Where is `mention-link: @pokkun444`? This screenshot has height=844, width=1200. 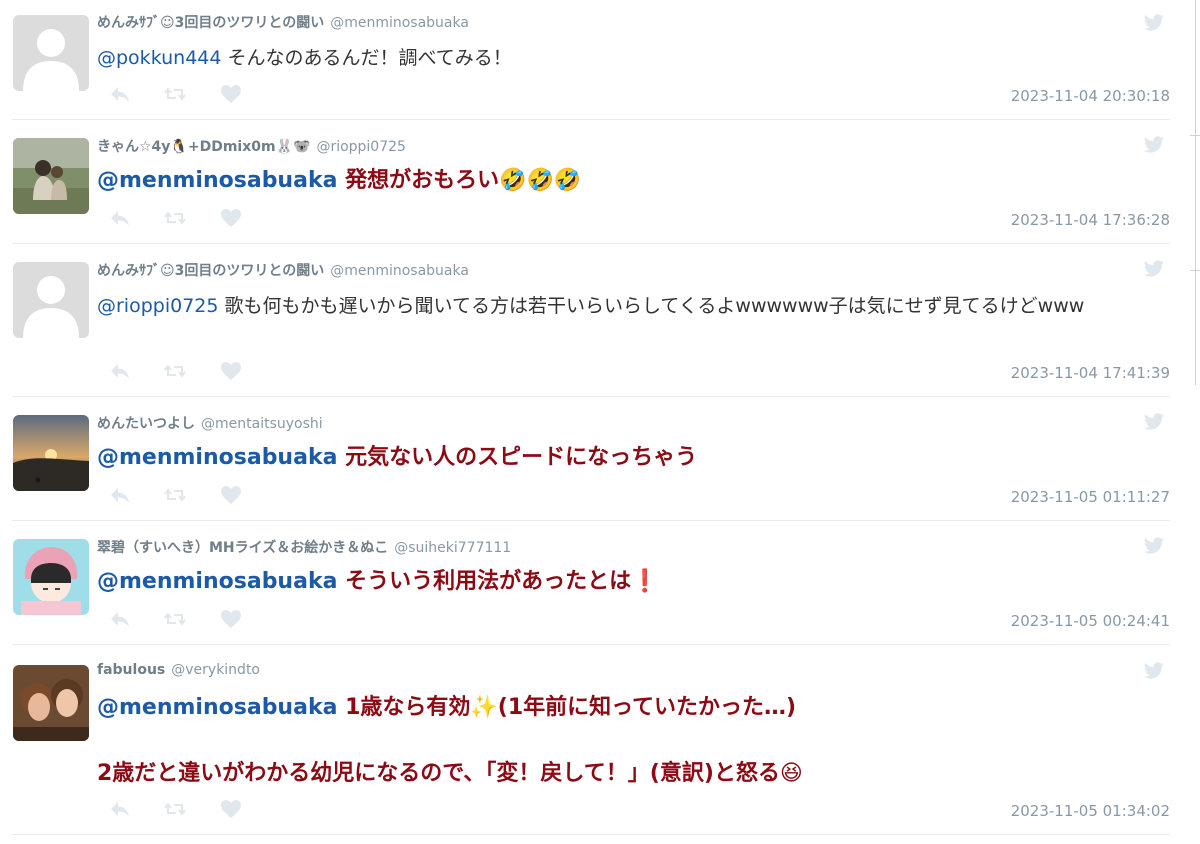 mention-link: @pokkun444 is located at coordinates (159, 58).